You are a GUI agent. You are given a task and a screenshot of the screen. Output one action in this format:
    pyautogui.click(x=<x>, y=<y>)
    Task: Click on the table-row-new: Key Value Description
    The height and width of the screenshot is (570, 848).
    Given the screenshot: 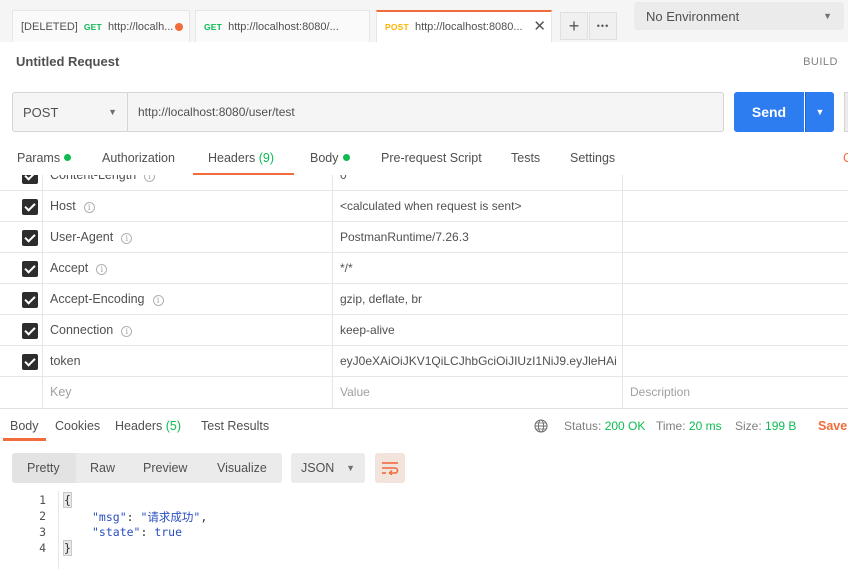 What is the action you would take?
    pyautogui.click(x=424, y=392)
    